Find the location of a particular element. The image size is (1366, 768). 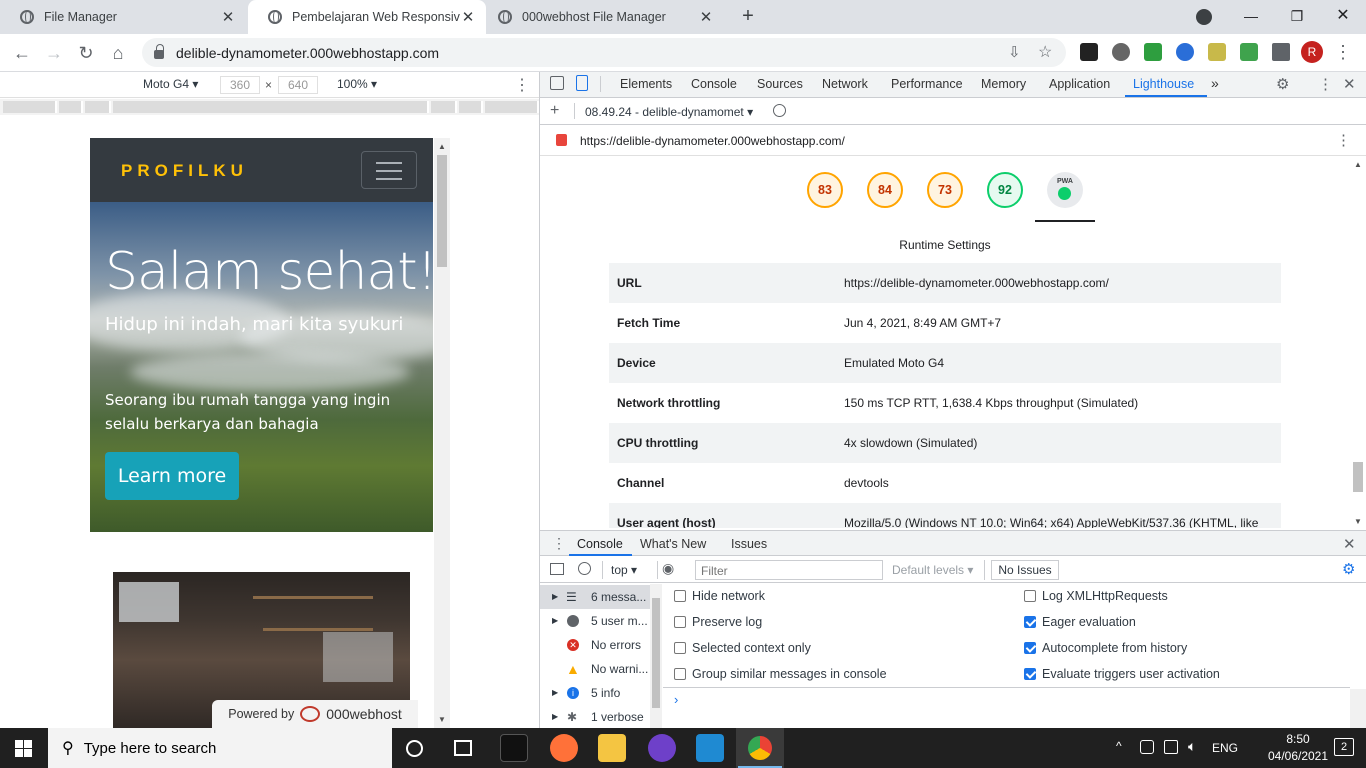

preserve-log-checkbox is located at coordinates (680, 622).